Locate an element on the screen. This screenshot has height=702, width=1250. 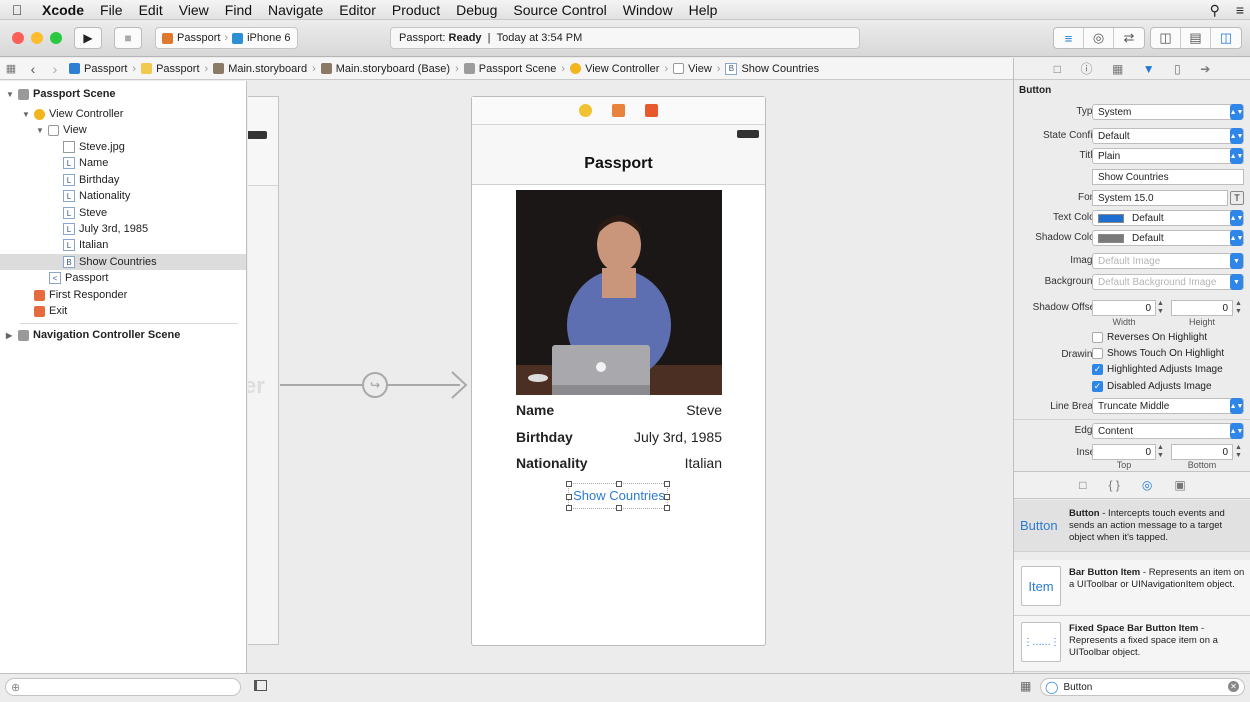
menu-navigate: Navigate is located at coordinates (295, 10).